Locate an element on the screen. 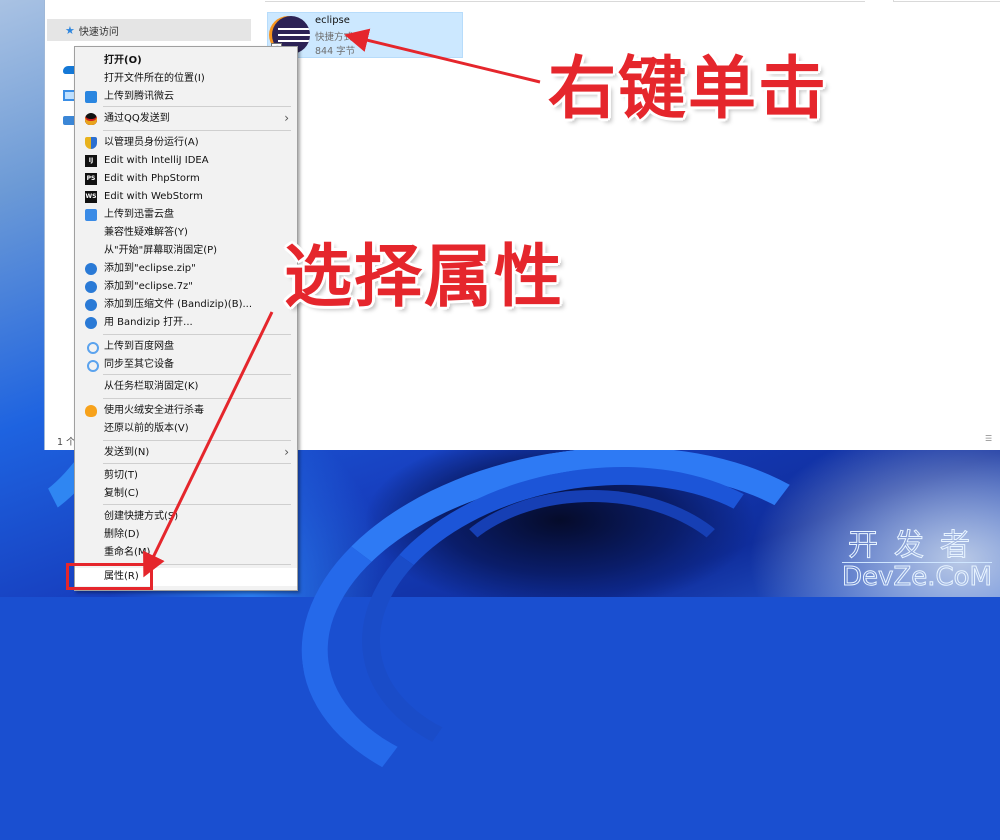  file-size: 844 字节 is located at coordinates (335, 51).